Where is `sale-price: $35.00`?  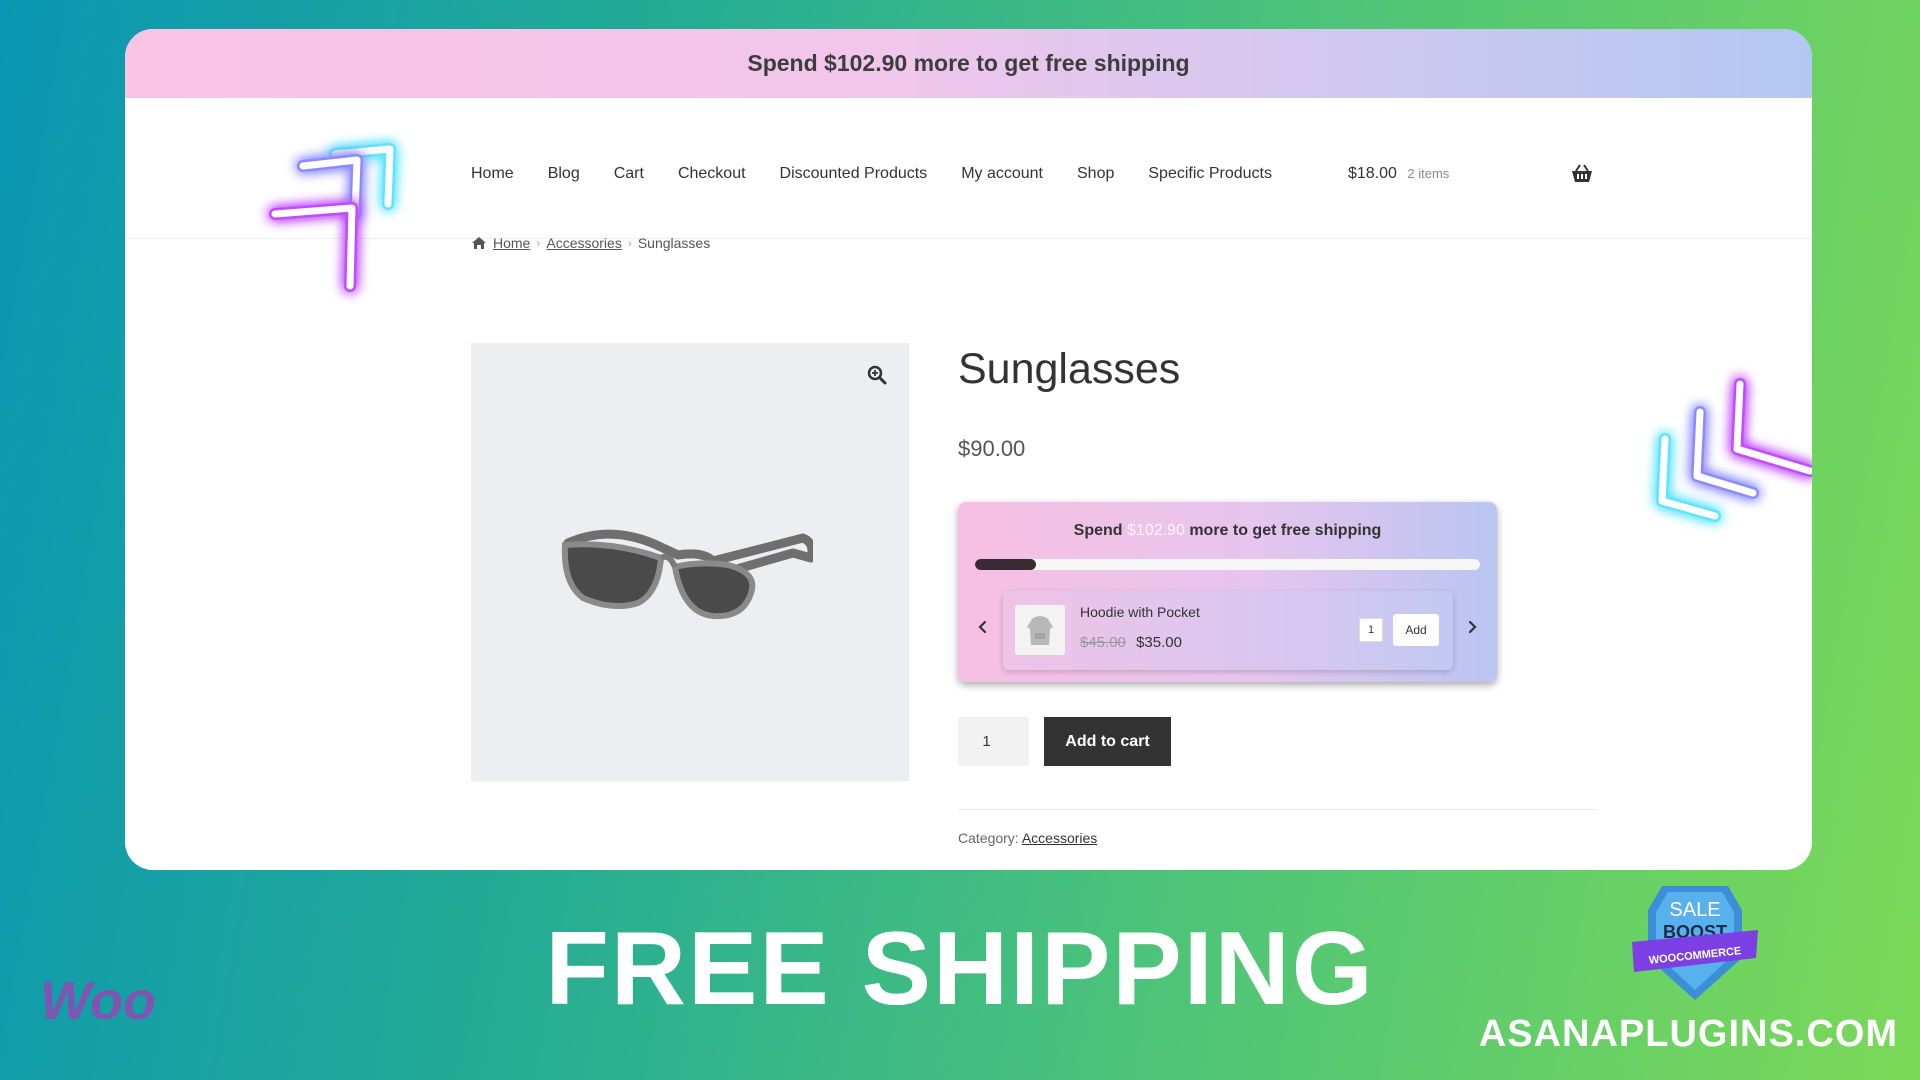 sale-price: $35.00 is located at coordinates (1159, 642).